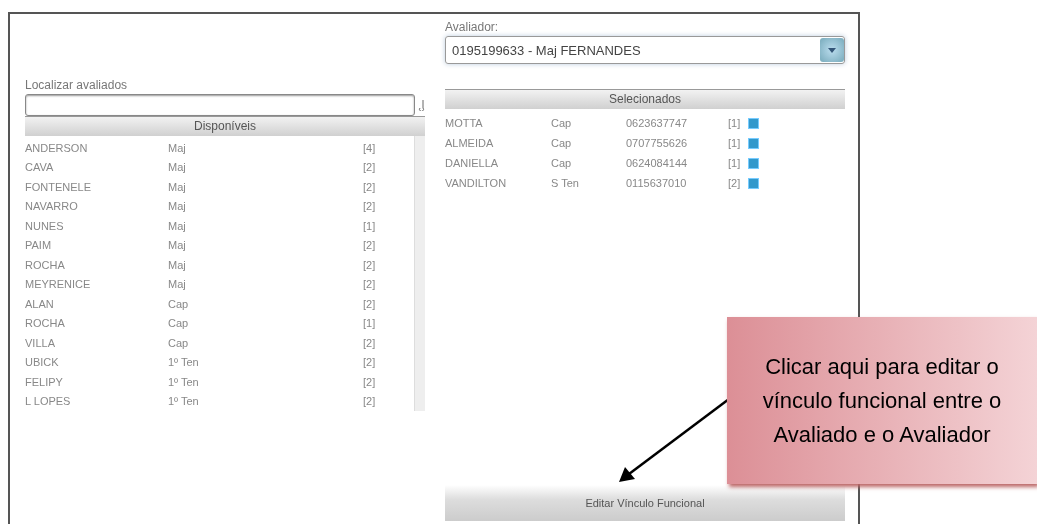 Image resolution: width=1037 pixels, height=524 pixels. Describe the element at coordinates (76, 85) in the screenshot. I see `search-label: Localizar avaliados` at that location.